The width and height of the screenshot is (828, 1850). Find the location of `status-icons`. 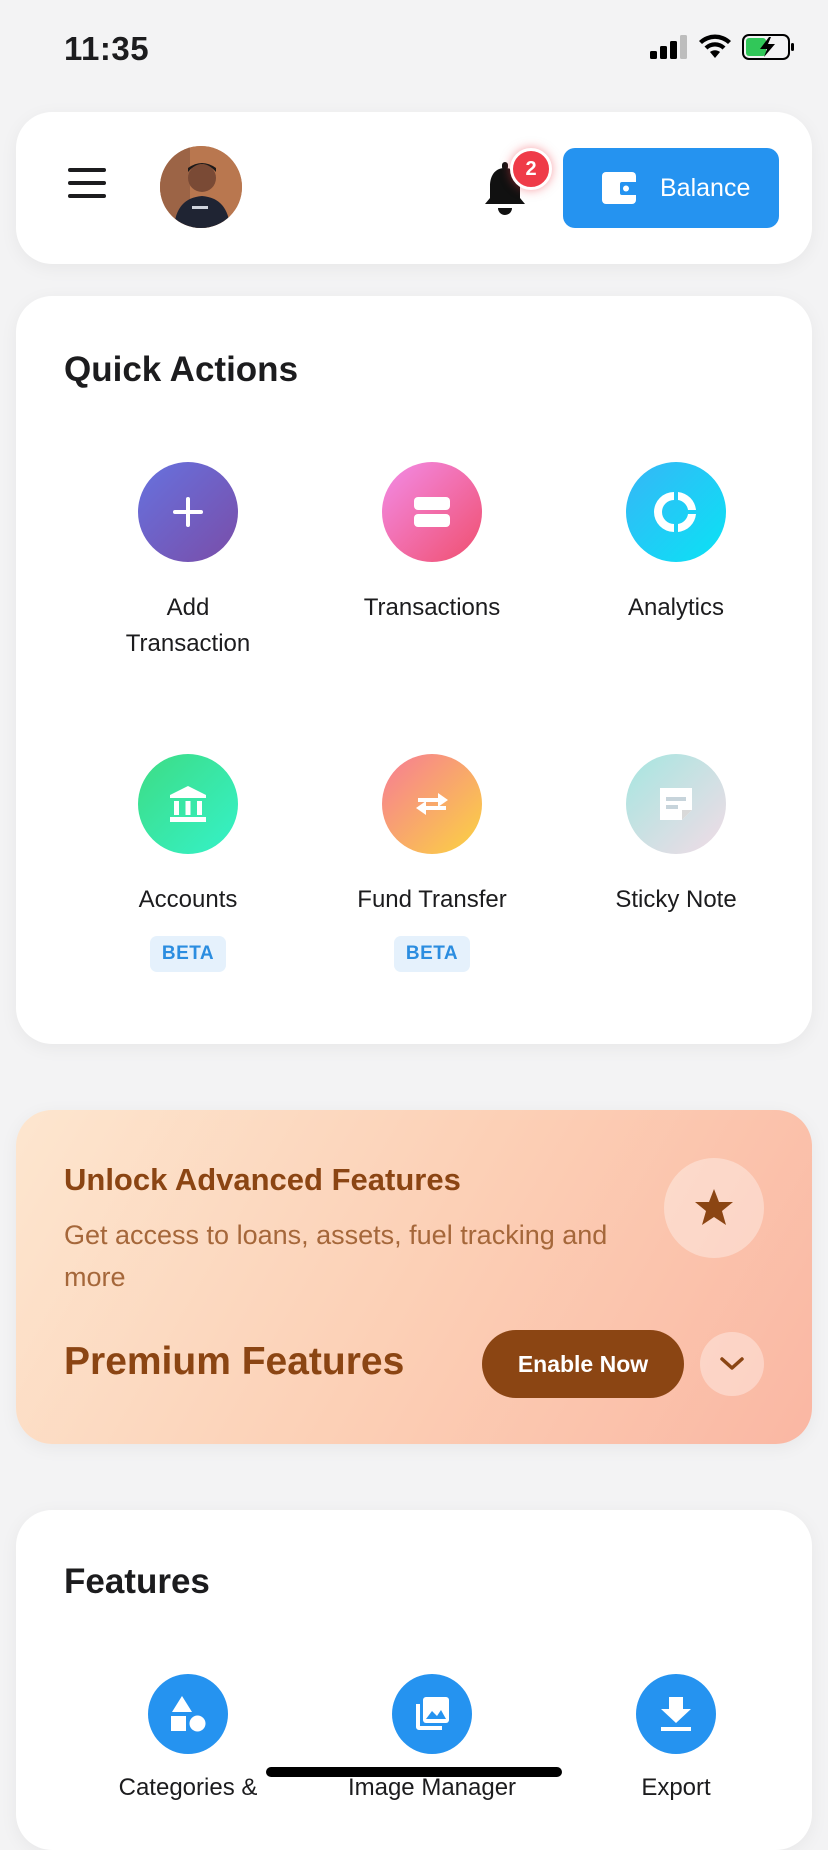

status-icons is located at coordinates (723, 47).